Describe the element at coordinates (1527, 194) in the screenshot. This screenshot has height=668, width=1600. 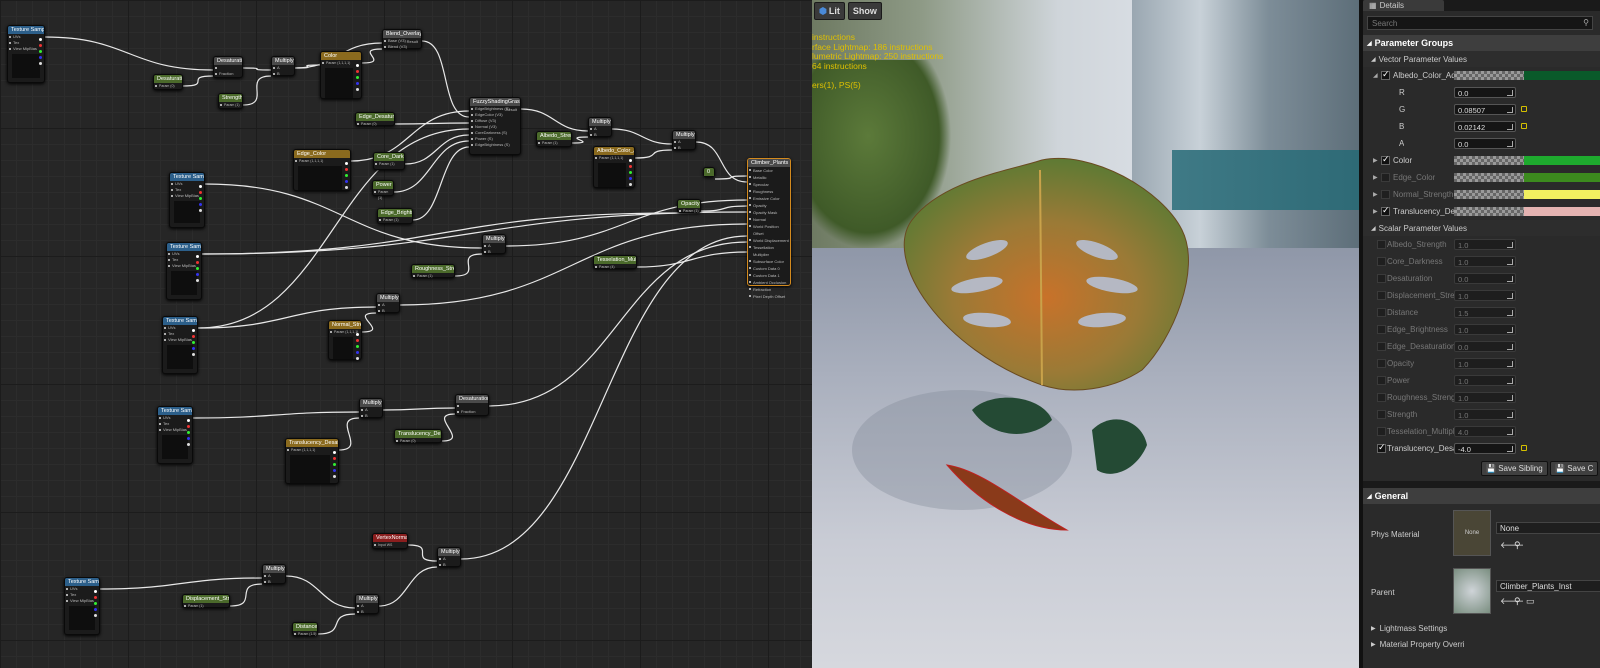
I see `vector-color-swatch` at that location.